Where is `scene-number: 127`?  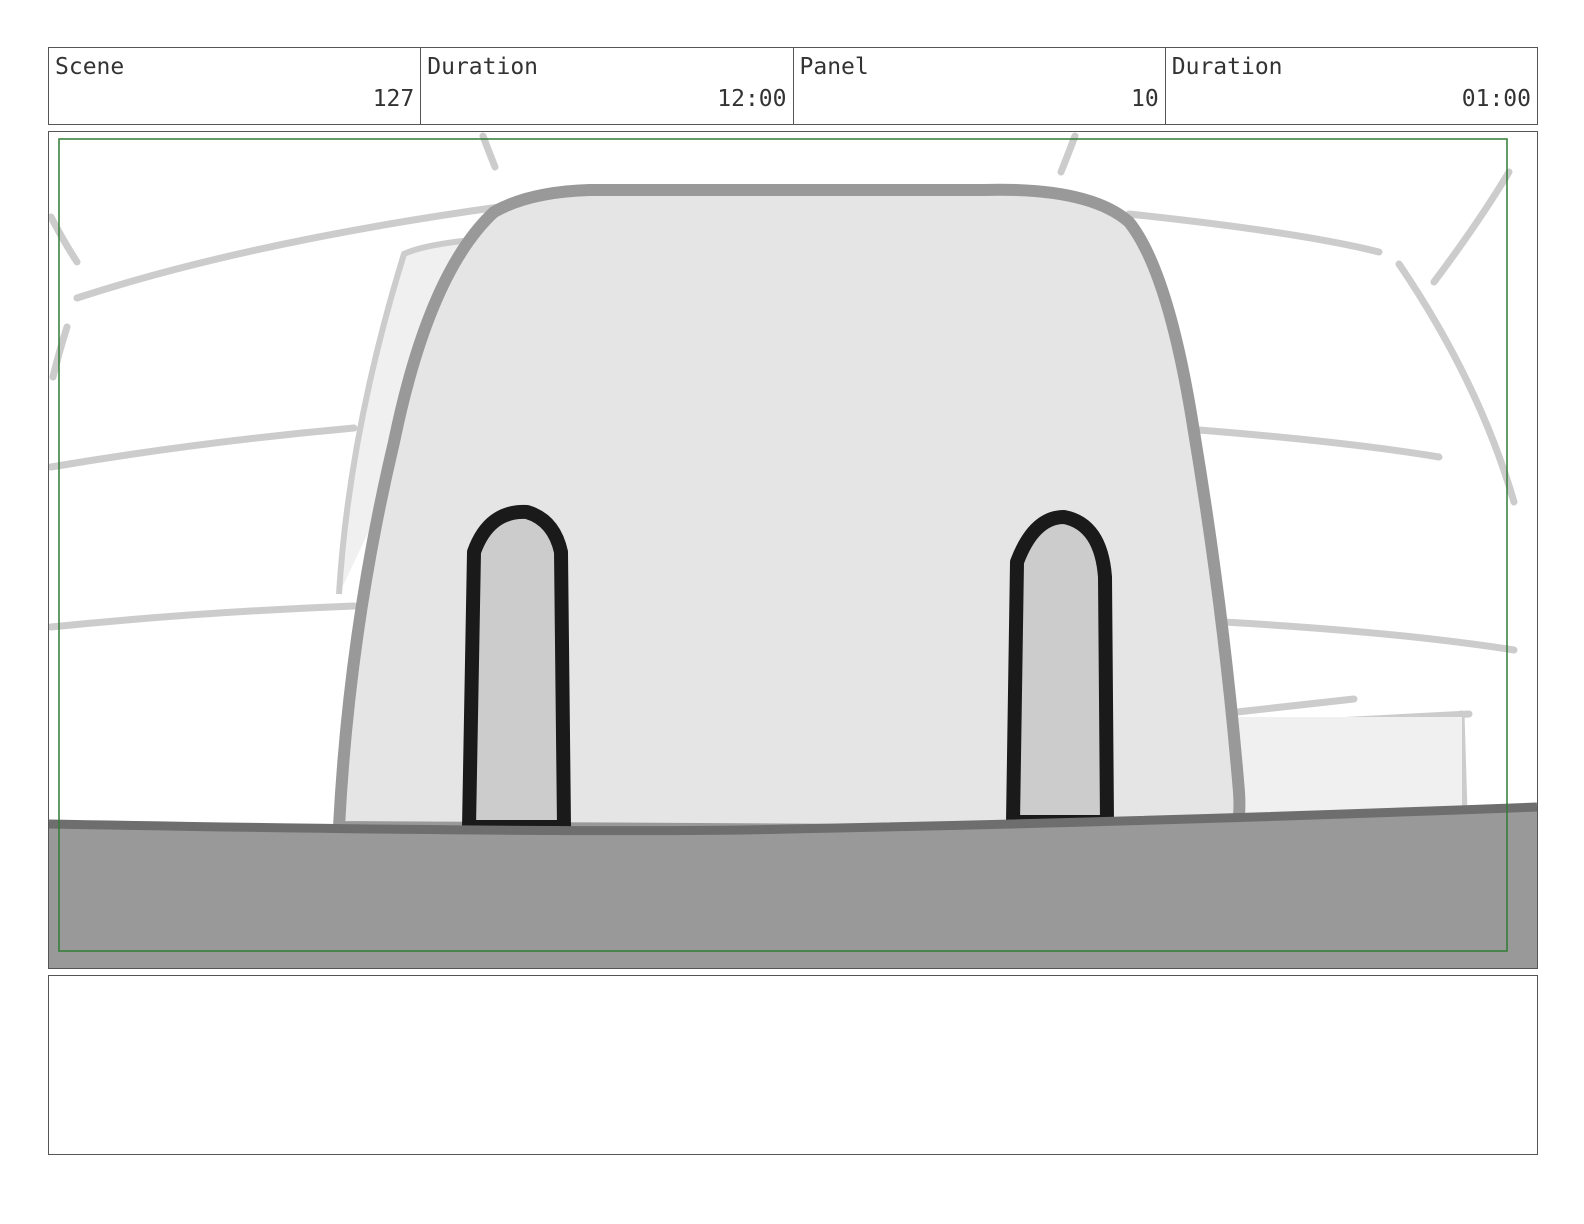
scene-number: 127 is located at coordinates (393, 99).